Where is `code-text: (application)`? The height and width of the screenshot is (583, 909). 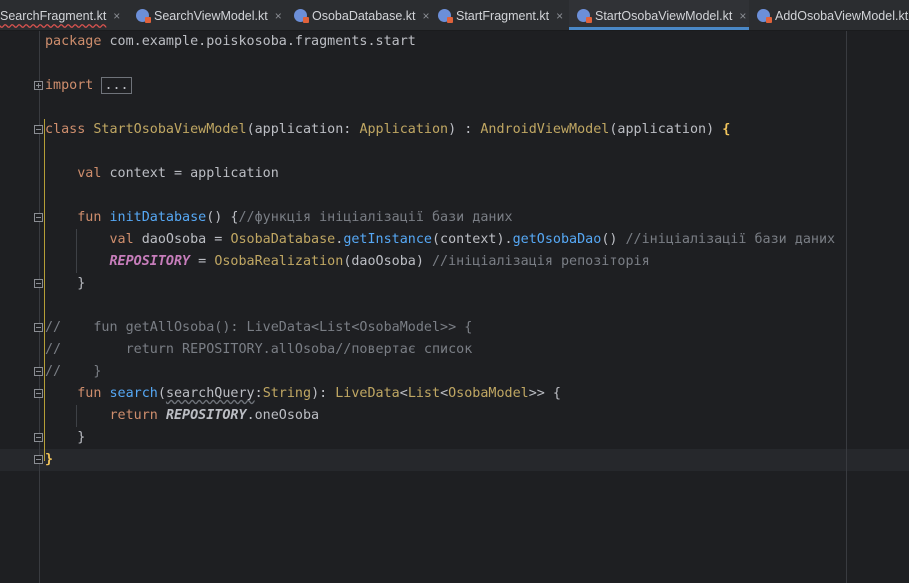 code-text: (application) is located at coordinates (666, 129).